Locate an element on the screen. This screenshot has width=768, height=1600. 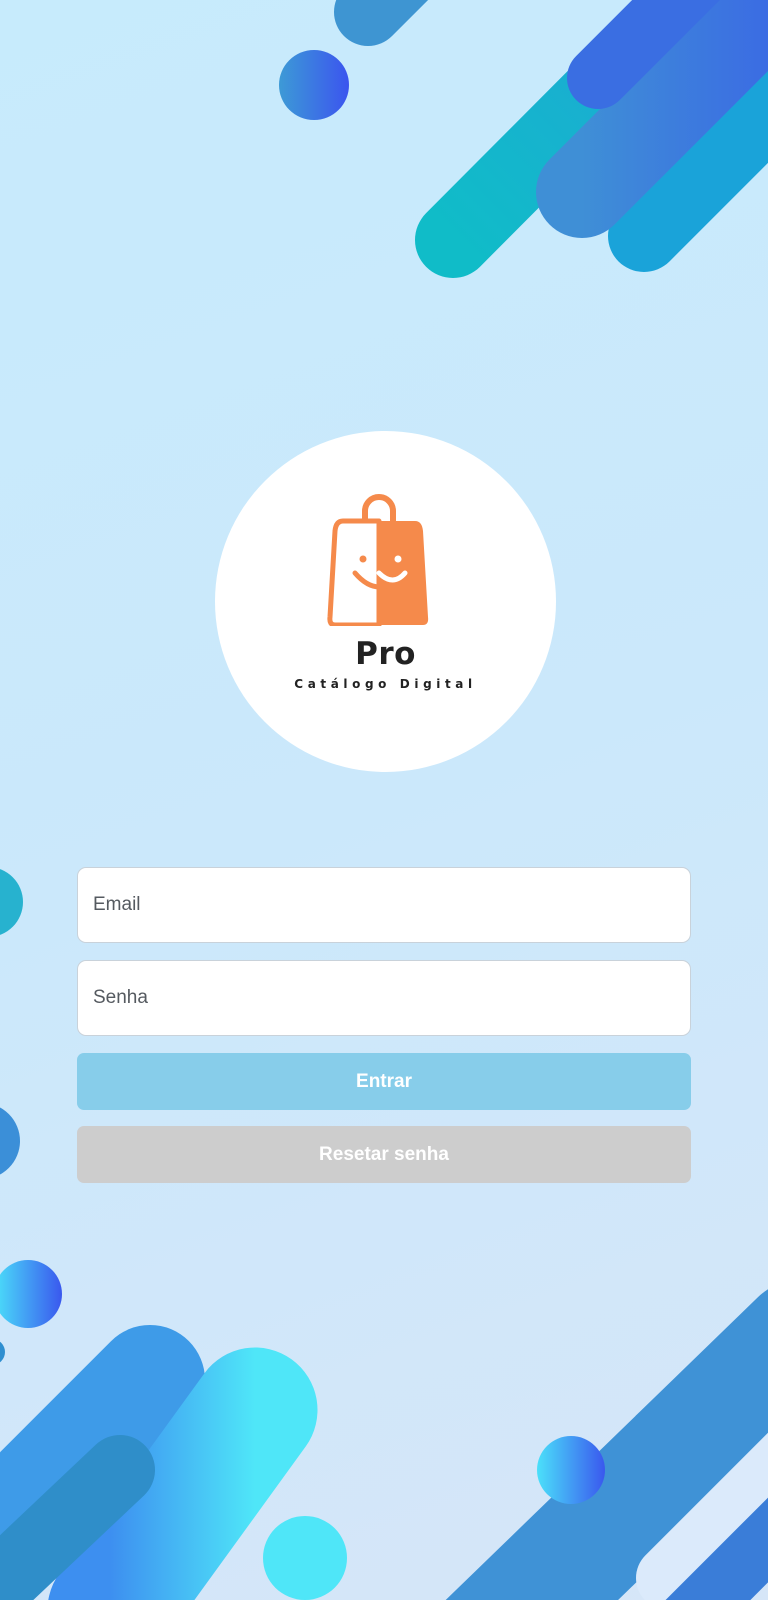
login-button: Entrar is located at coordinates (384, 1081).